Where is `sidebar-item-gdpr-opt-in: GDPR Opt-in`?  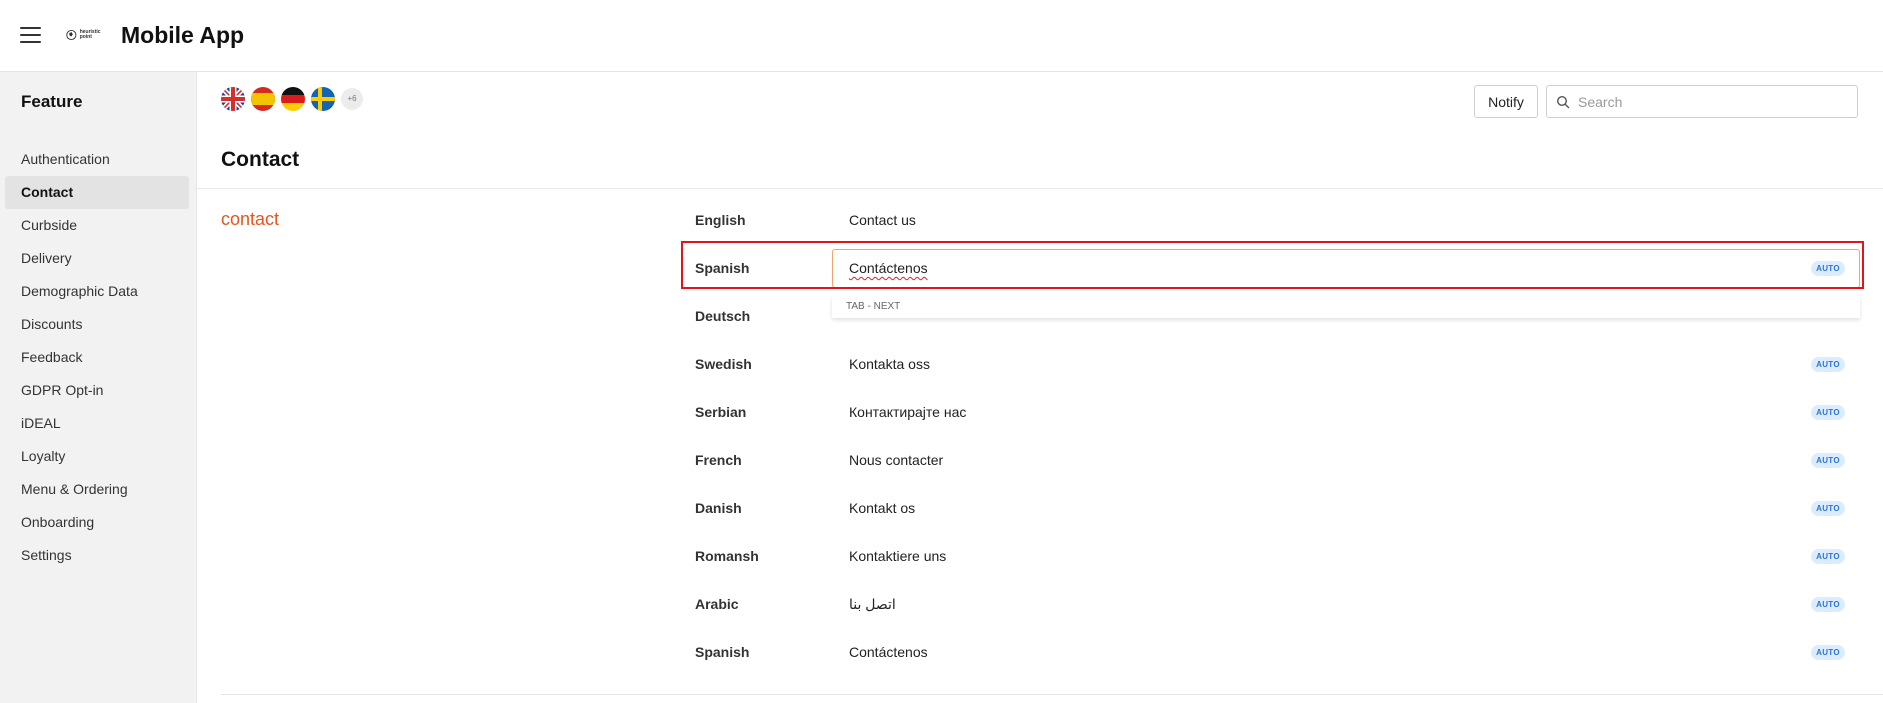
sidebar-item-gdpr-opt-in: GDPR Opt-in is located at coordinates (97, 390).